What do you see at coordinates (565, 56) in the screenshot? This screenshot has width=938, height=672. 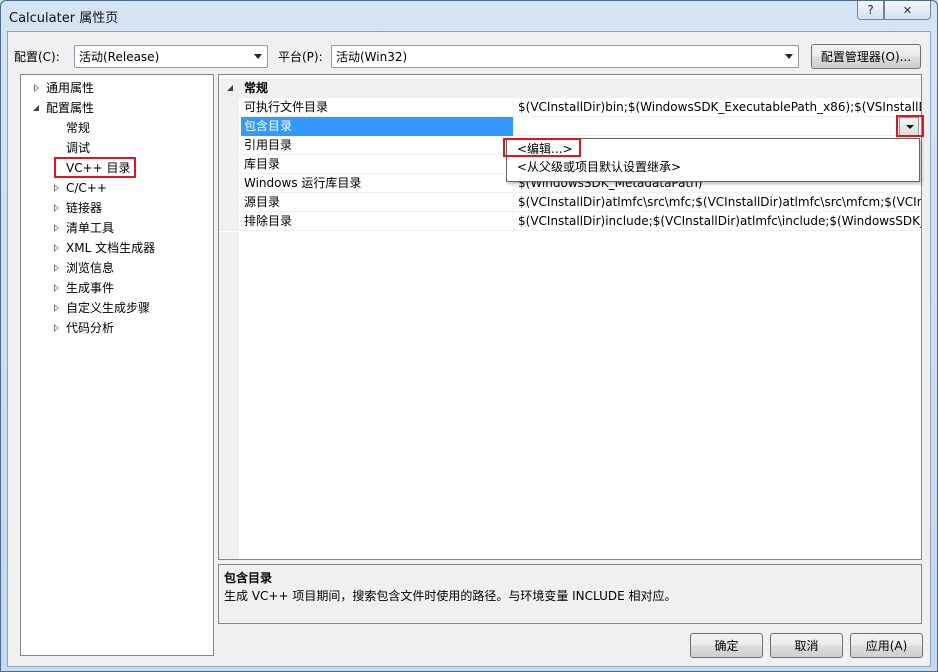 I see `platform-select: 活动(Win32)` at bounding box center [565, 56].